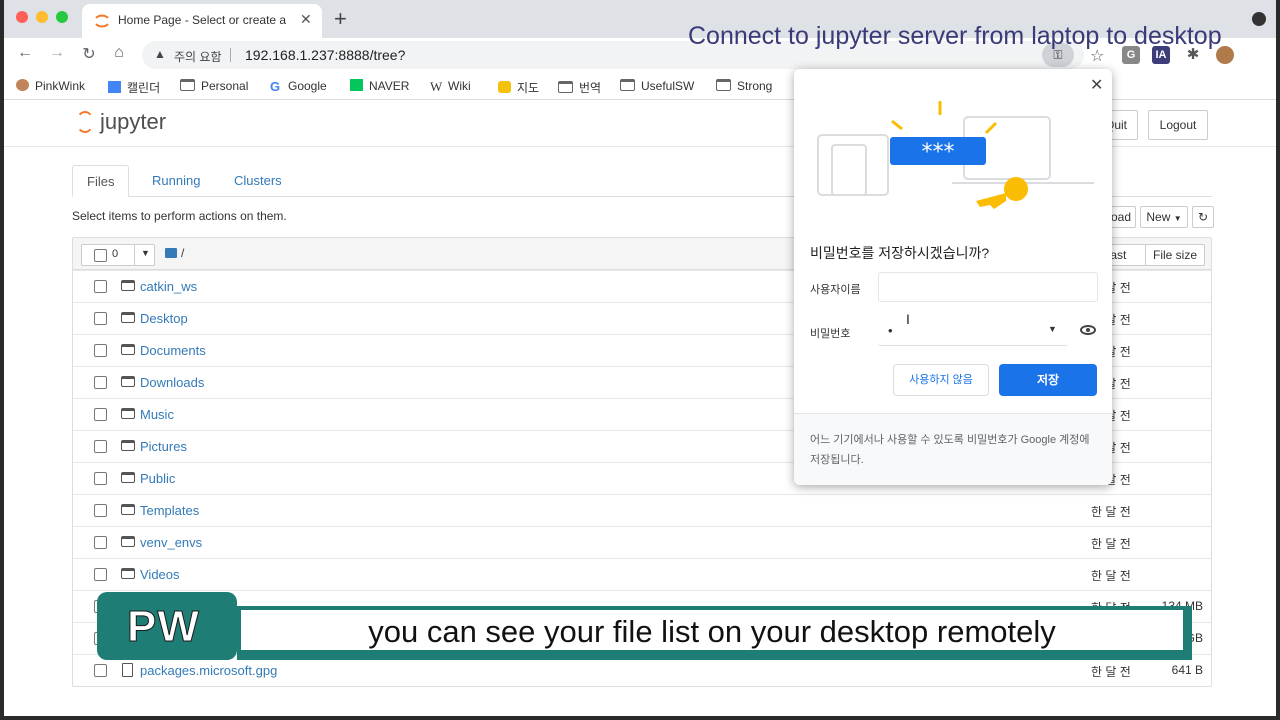 This screenshot has width=1280, height=720. I want to click on bookmark-google: G Google, so click(298, 86).